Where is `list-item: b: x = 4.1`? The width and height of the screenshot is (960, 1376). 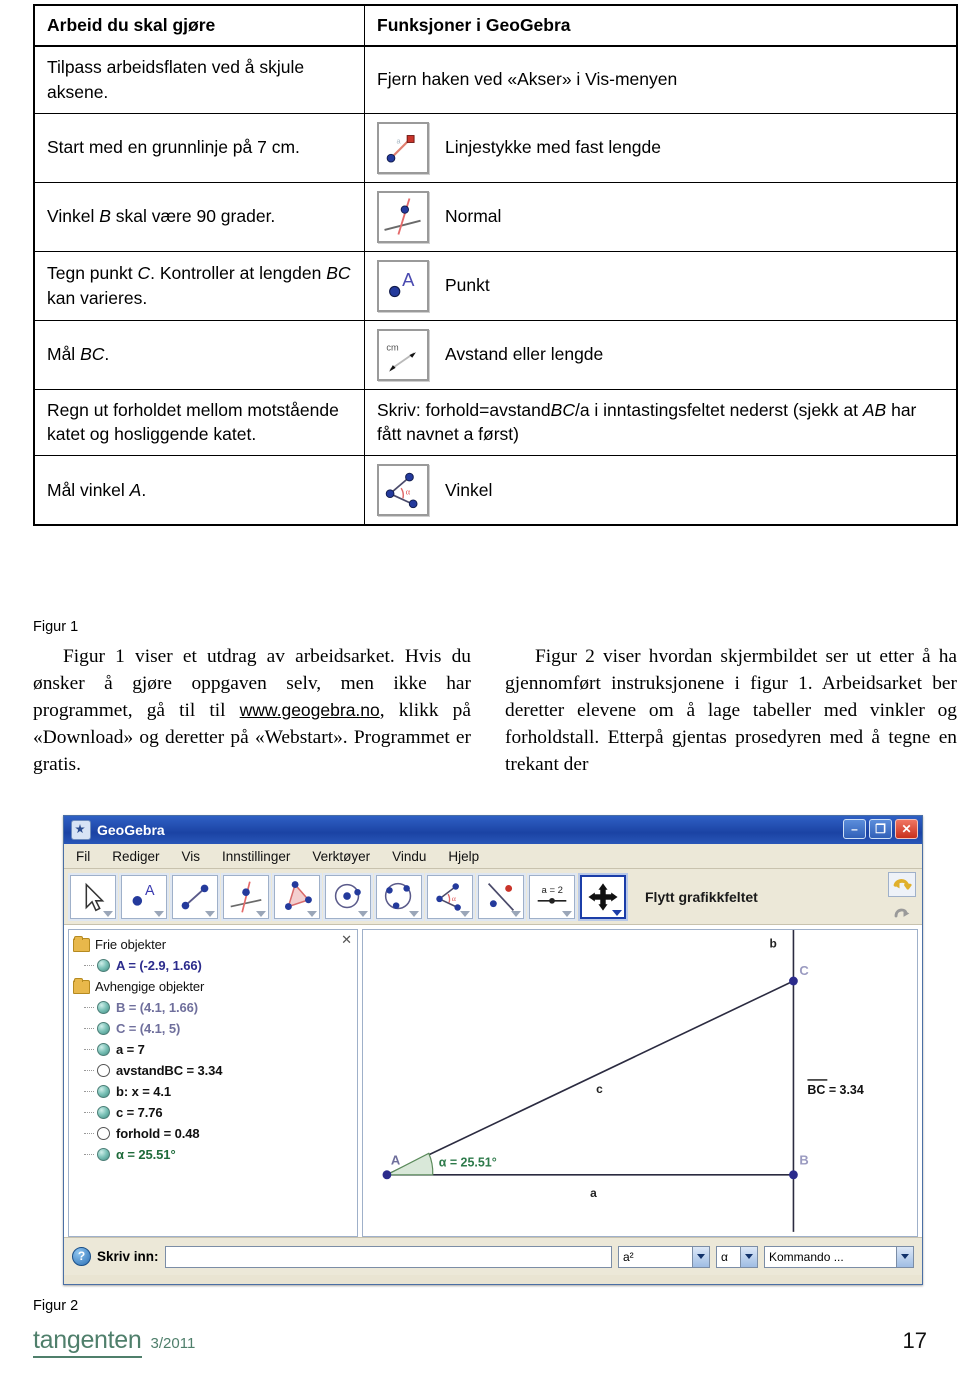 list-item: b: x = 4.1 is located at coordinates (214, 1091).